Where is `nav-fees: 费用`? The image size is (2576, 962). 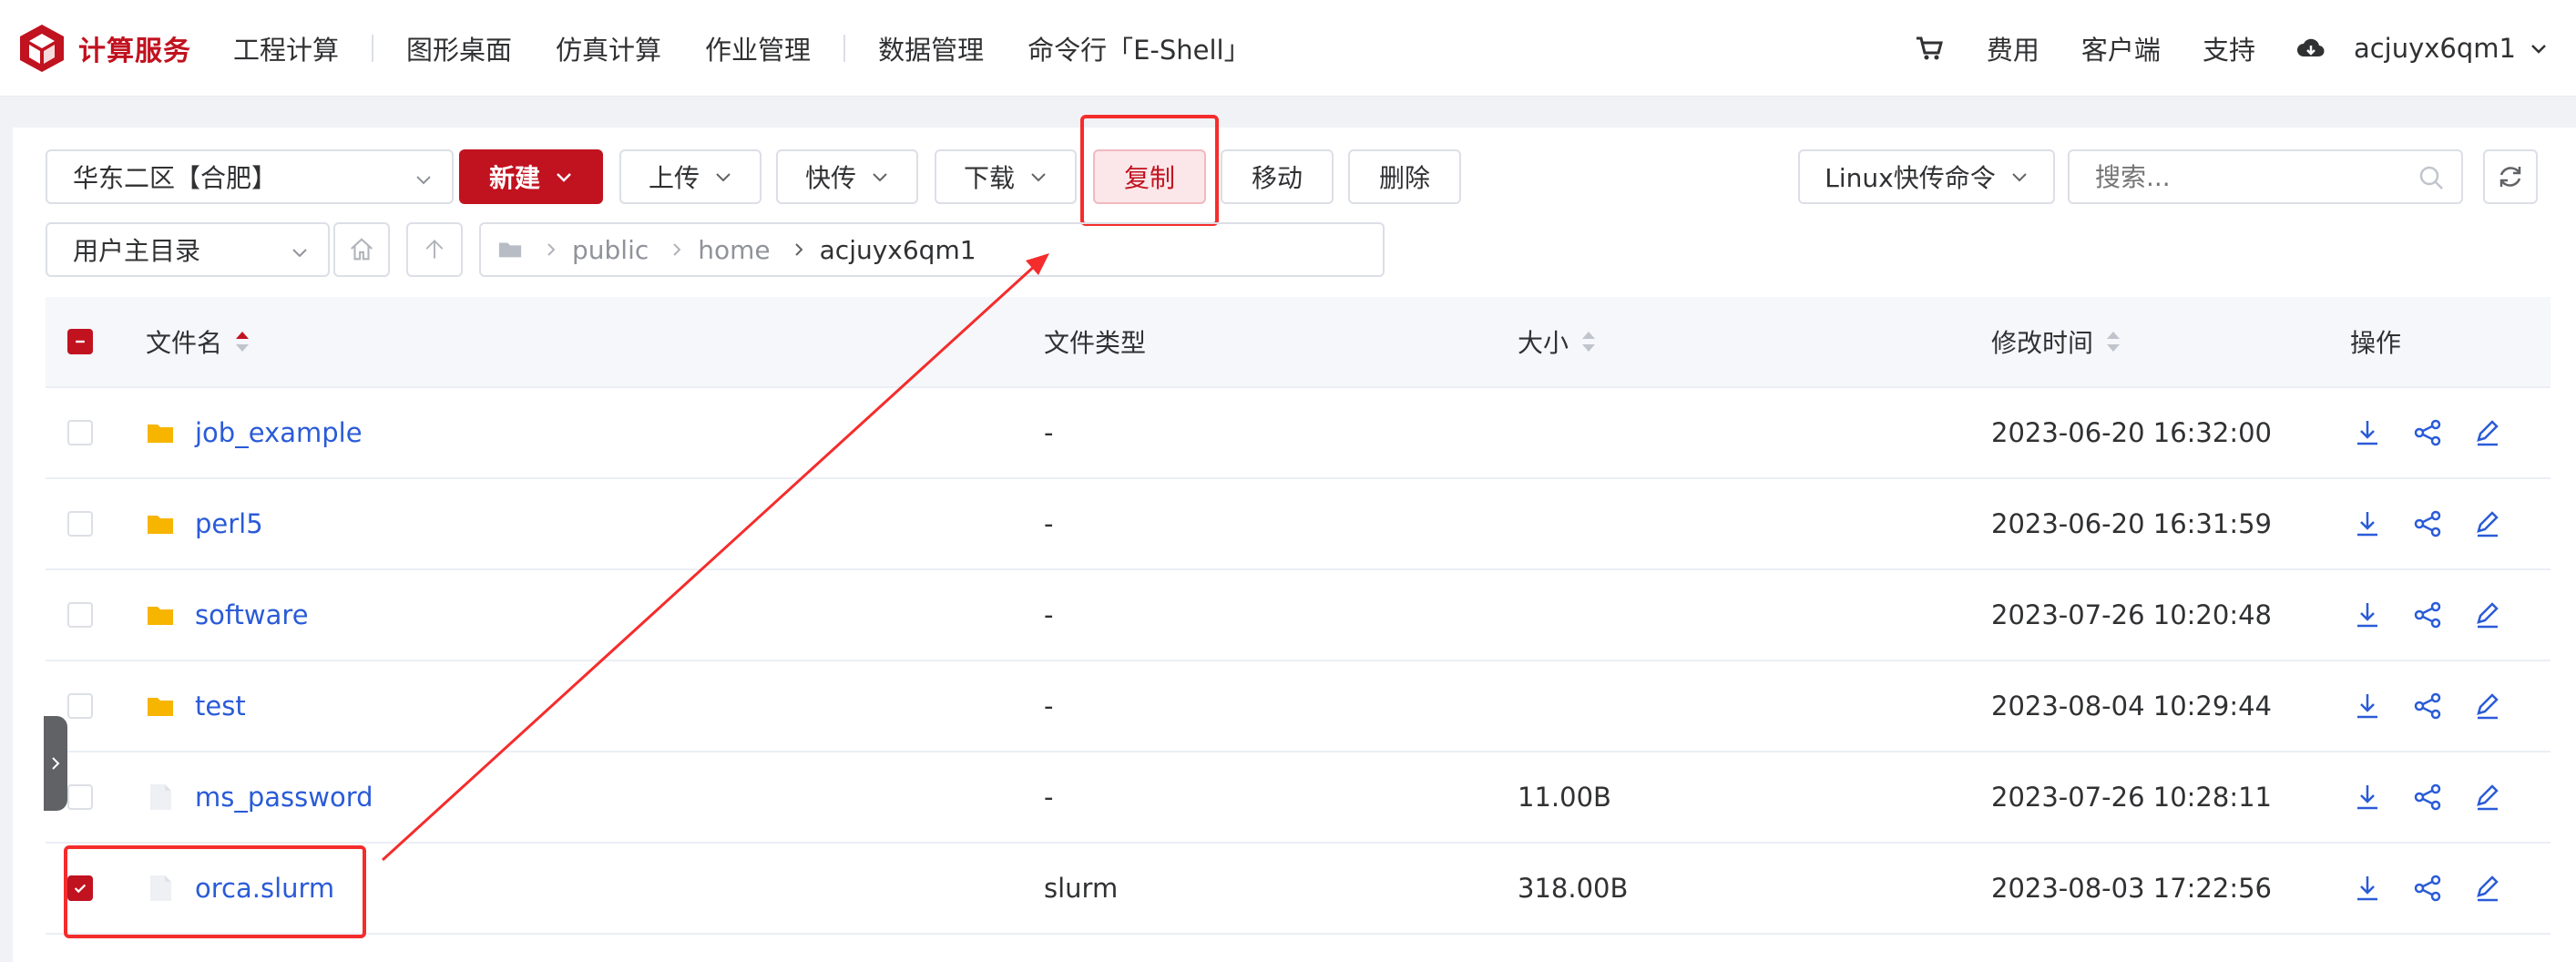
nav-fees: 费用 is located at coordinates (2013, 48).